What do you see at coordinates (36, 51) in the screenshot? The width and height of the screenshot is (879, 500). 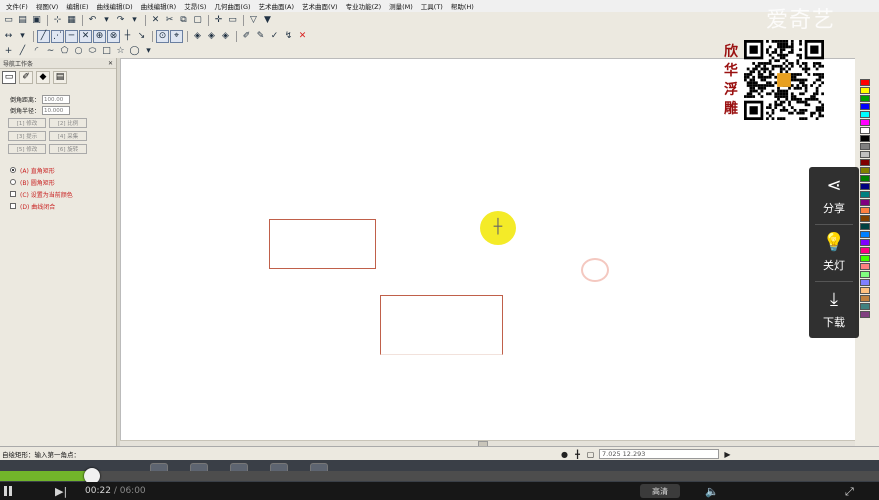 I see `arc-icon: ◜` at bounding box center [36, 51].